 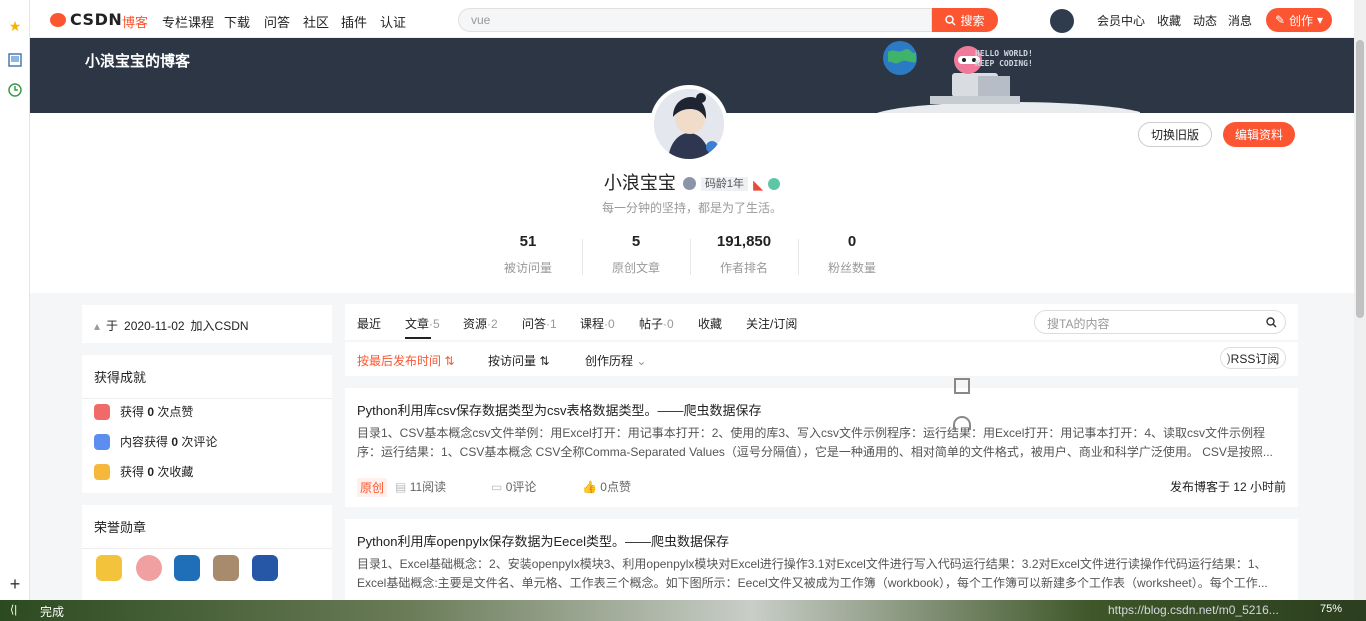 I want to click on join-icon: ▴, so click(x=97, y=325).